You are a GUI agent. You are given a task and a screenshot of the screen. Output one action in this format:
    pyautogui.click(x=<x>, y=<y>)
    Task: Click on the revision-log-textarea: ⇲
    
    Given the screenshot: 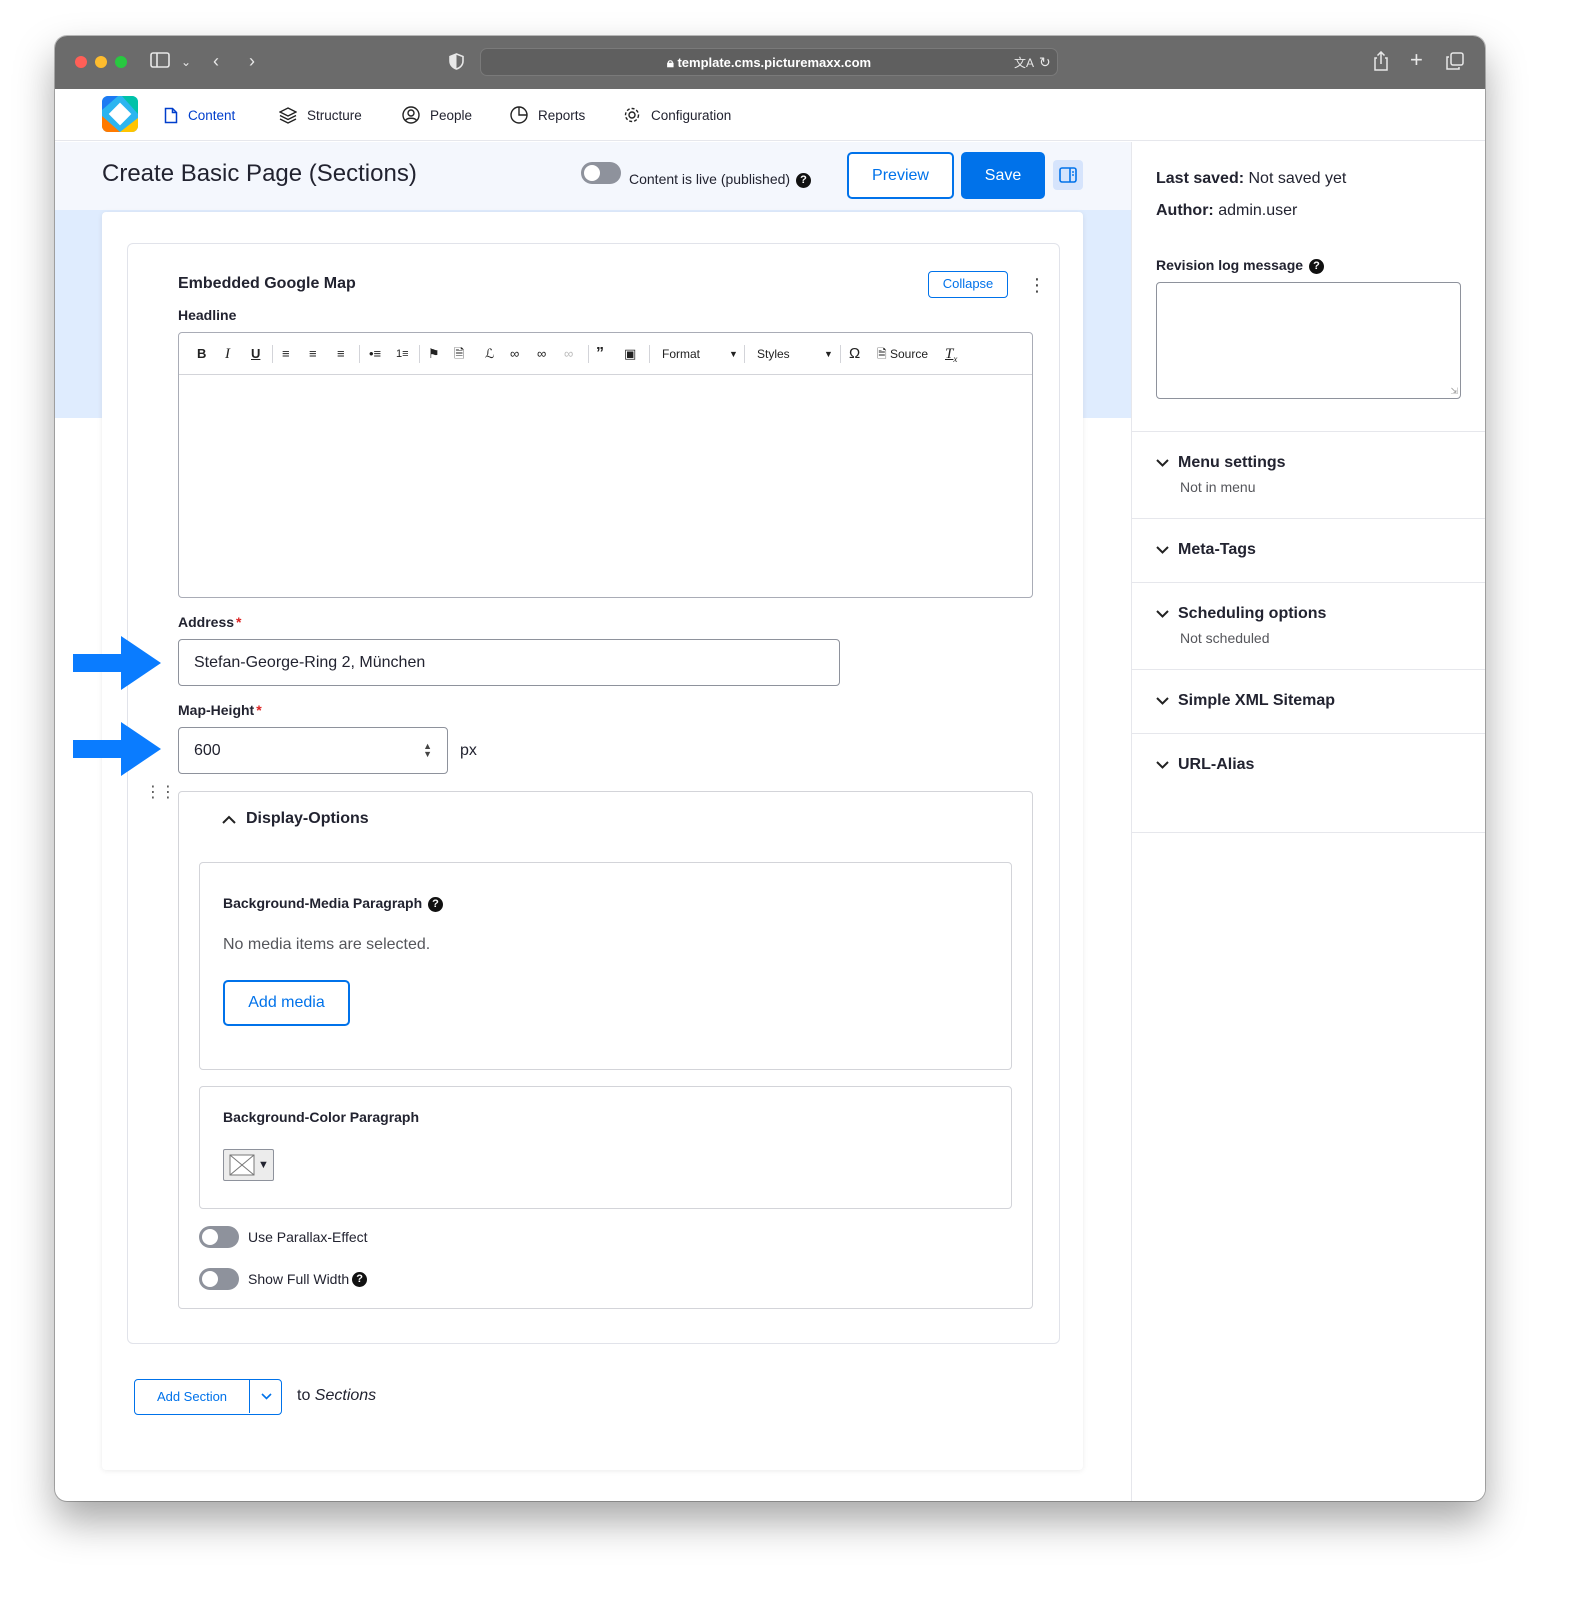 What is the action you would take?
    pyautogui.click(x=1308, y=340)
    